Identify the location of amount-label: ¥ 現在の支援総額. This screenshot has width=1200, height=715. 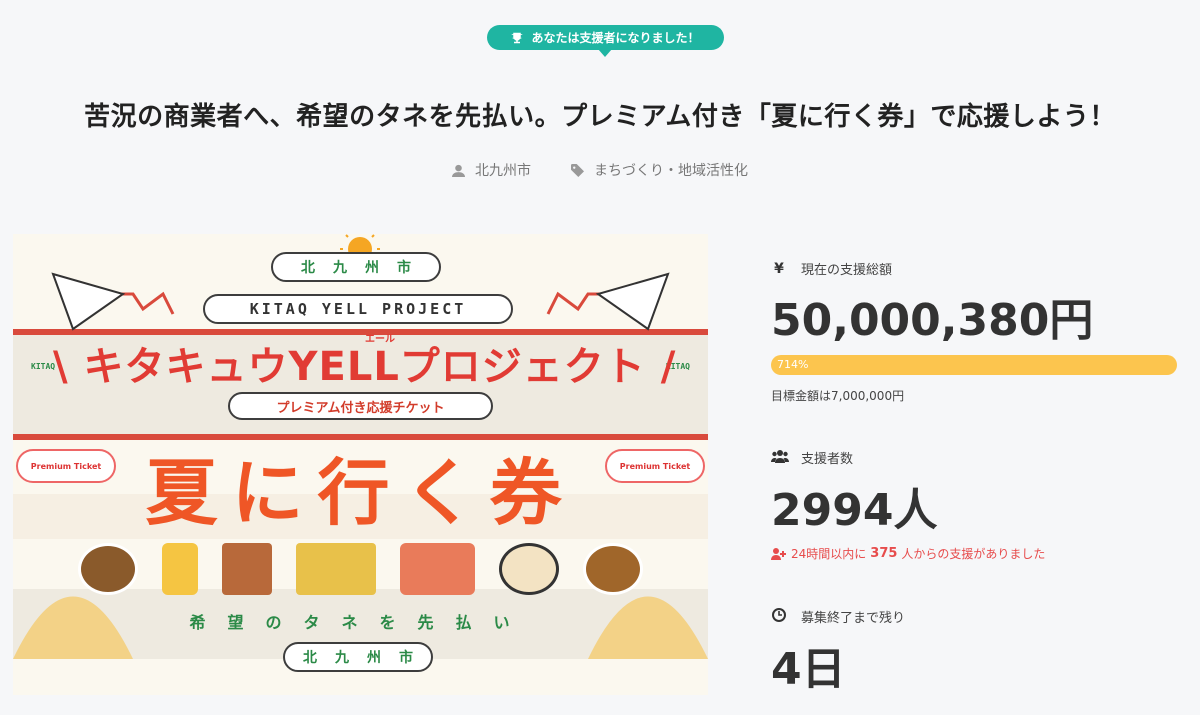
(832, 269).